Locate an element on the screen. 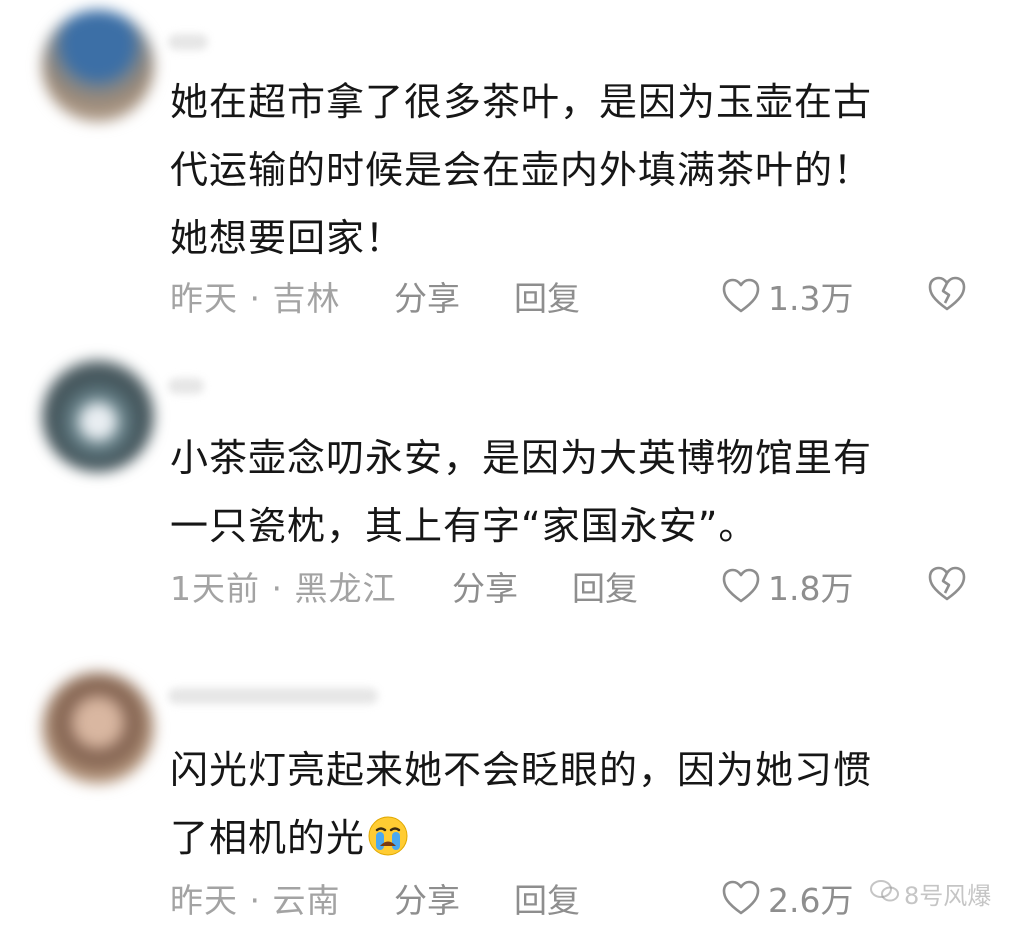 The height and width of the screenshot is (936, 1024). like-button: 2.6万 is located at coordinates (787, 898).